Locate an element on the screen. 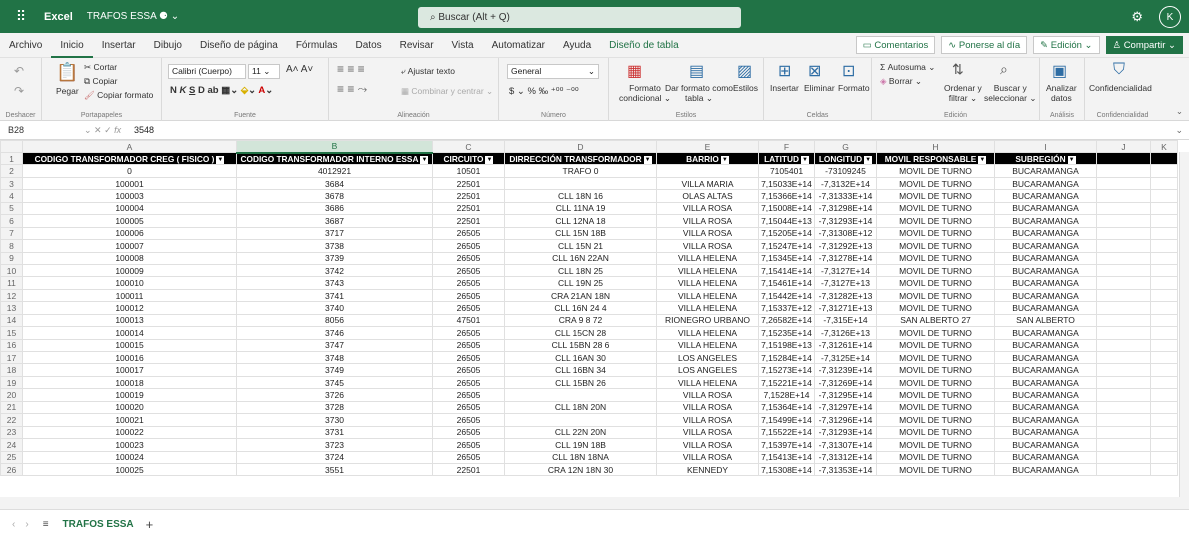 Image resolution: width=1189 pixels, height=539 pixels. font-style-buttons: N K S D ab ▦⌄ ⬙⌄ A⌄ is located at coordinates (221, 90).